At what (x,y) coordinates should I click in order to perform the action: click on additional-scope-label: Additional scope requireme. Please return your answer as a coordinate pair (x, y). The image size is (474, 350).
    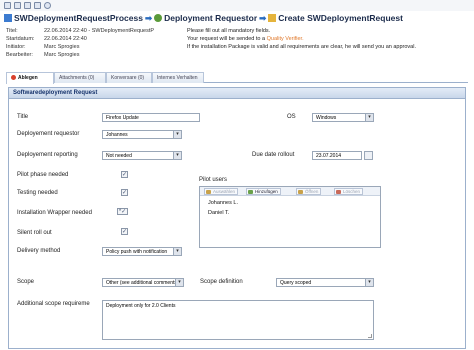
    Looking at the image, I should click on (53, 304).